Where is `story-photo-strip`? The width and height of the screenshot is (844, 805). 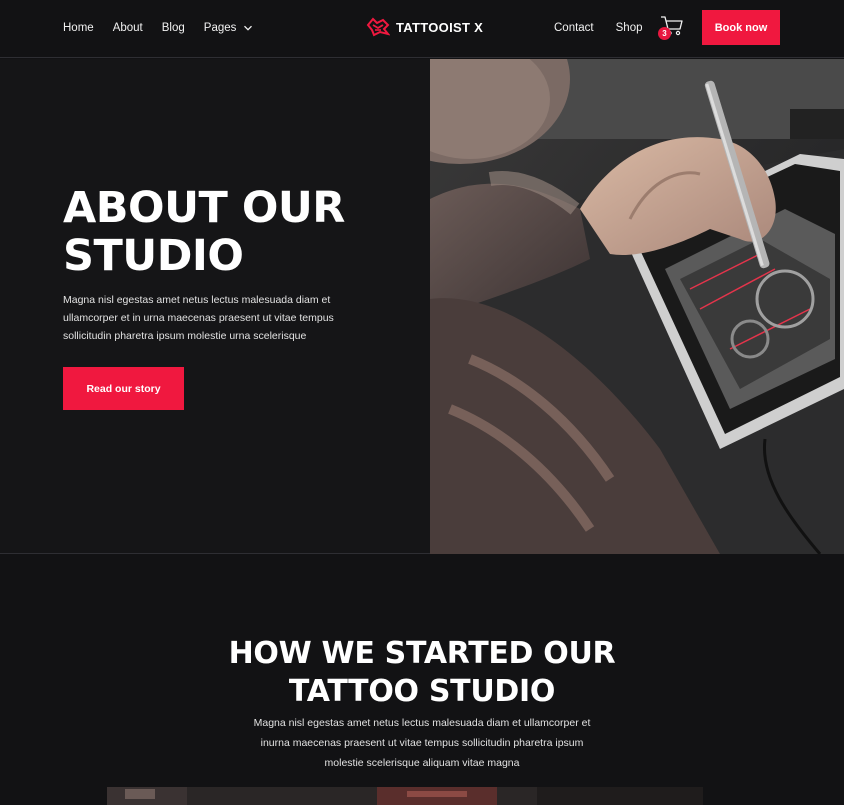
story-photo-strip is located at coordinates (405, 796).